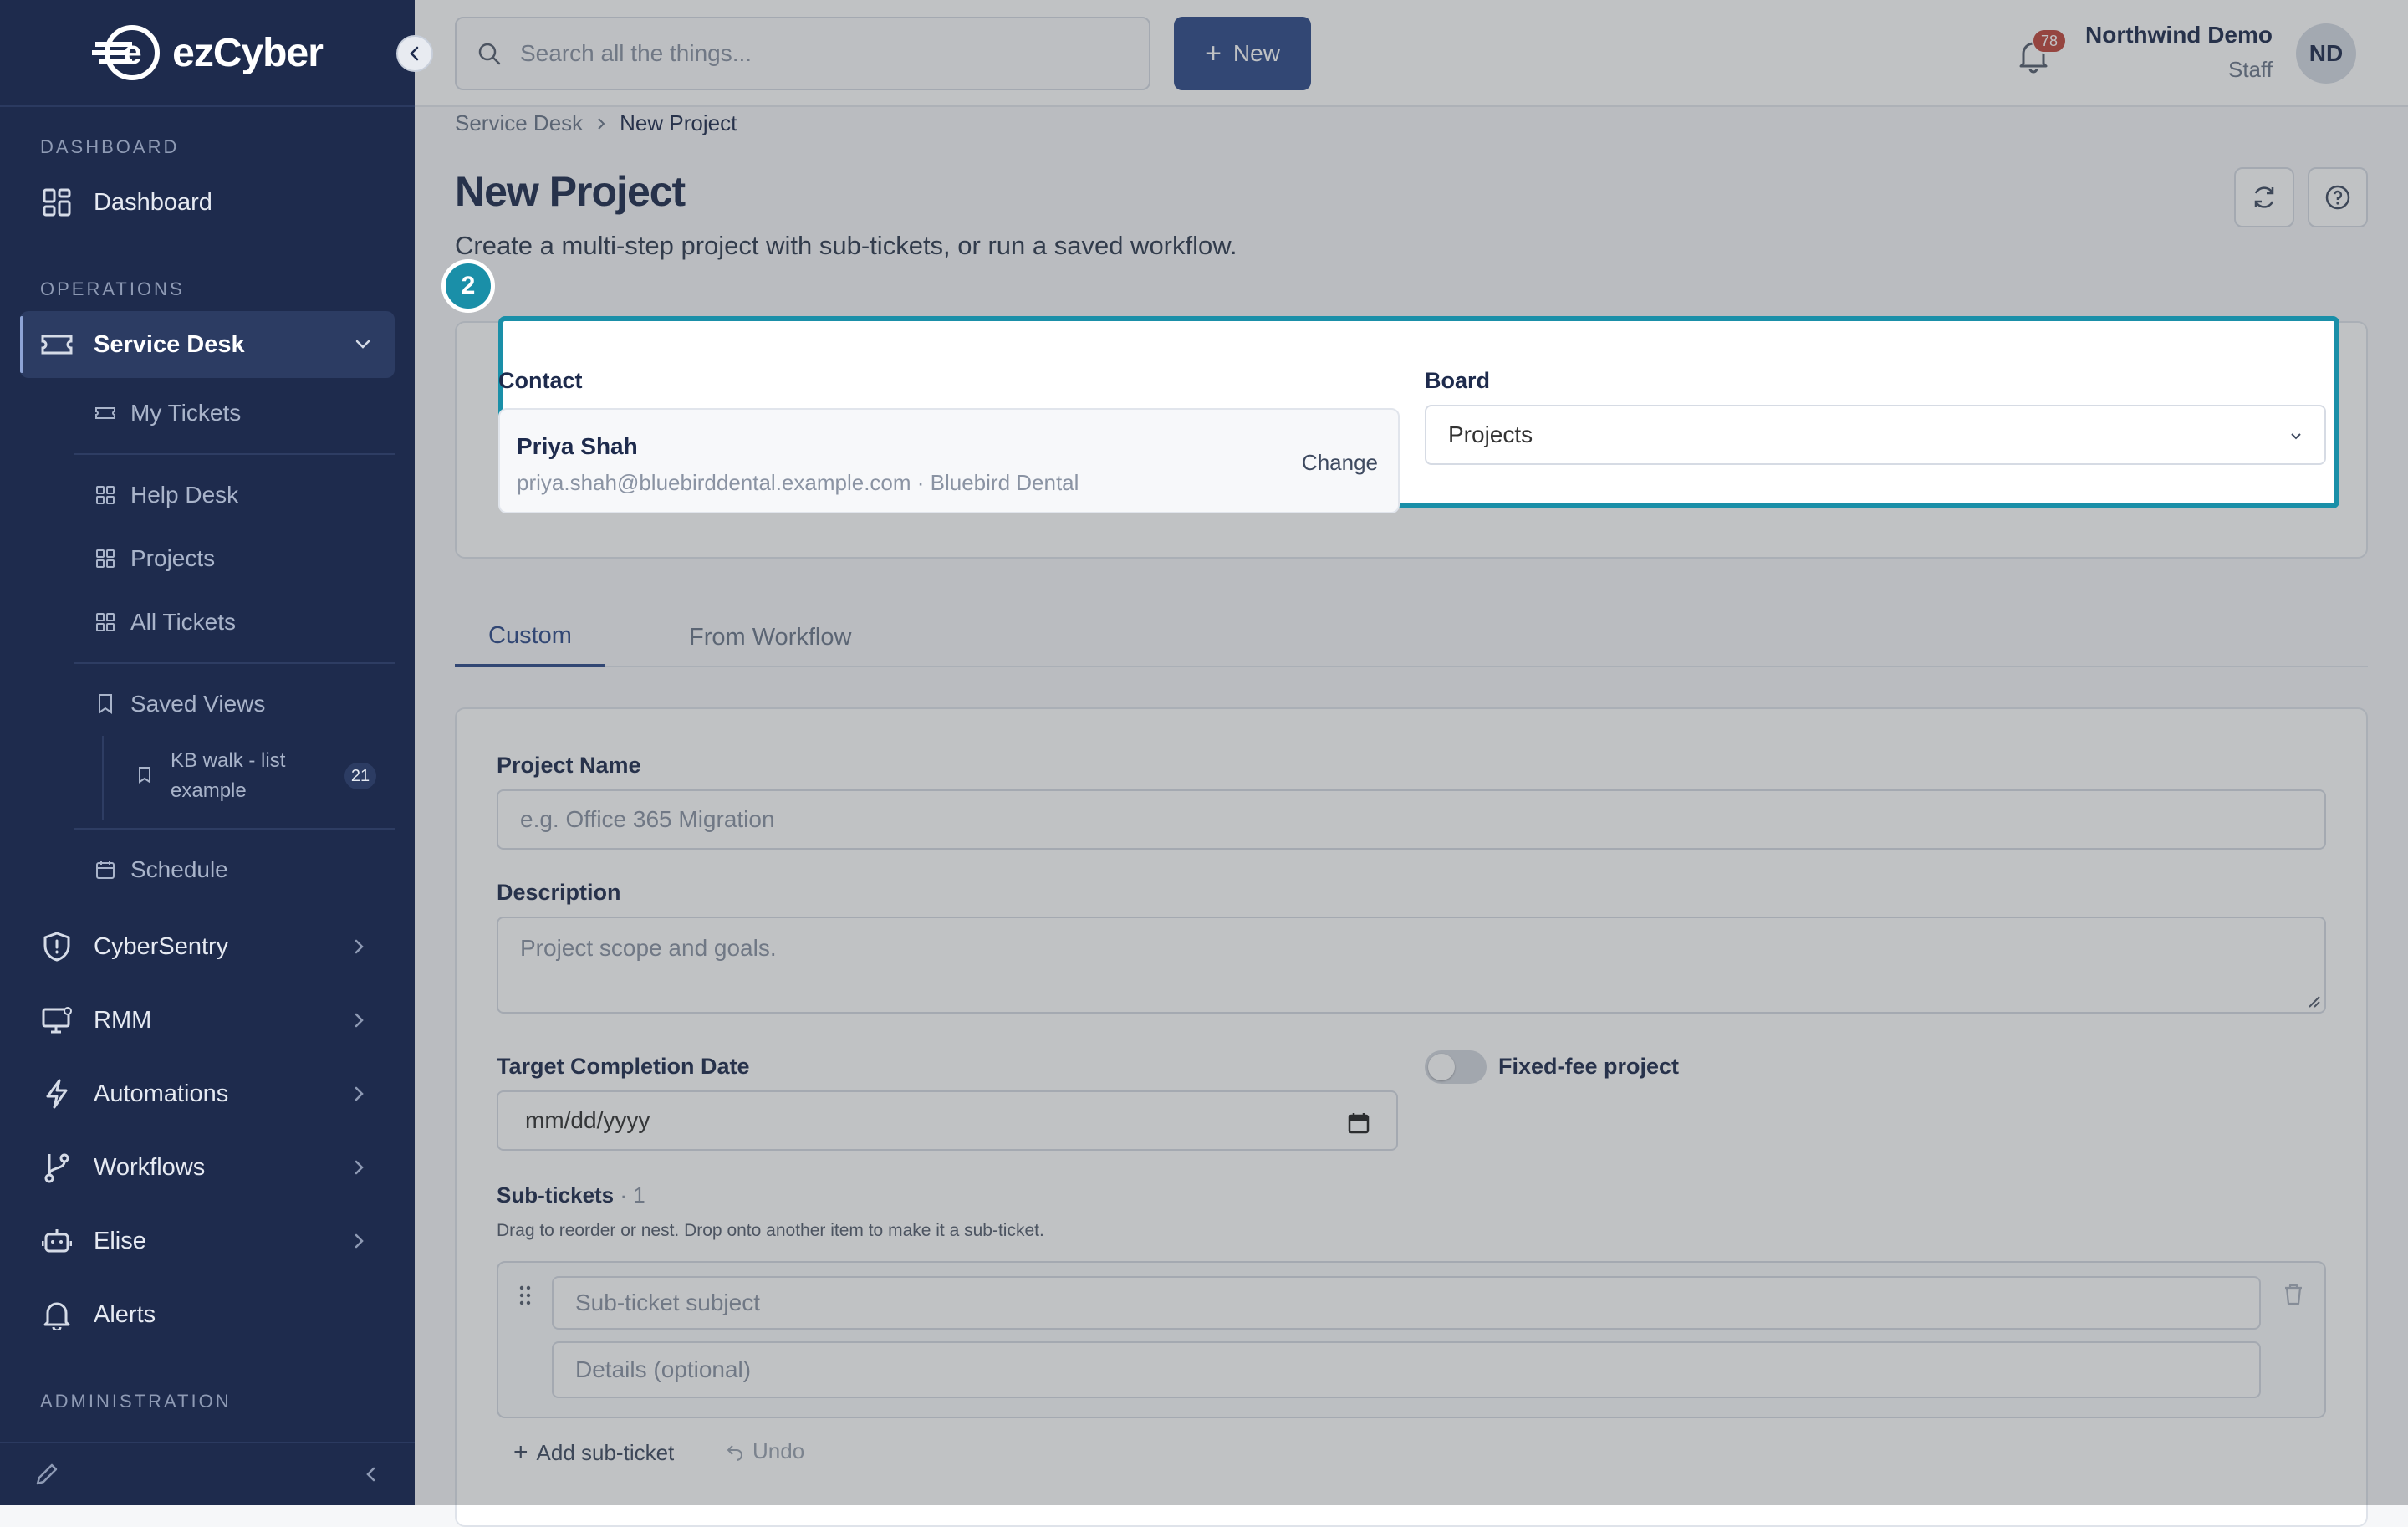 This screenshot has width=2408, height=1527. What do you see at coordinates (208, 1167) in the screenshot?
I see `nav-workflows: Workflows` at bounding box center [208, 1167].